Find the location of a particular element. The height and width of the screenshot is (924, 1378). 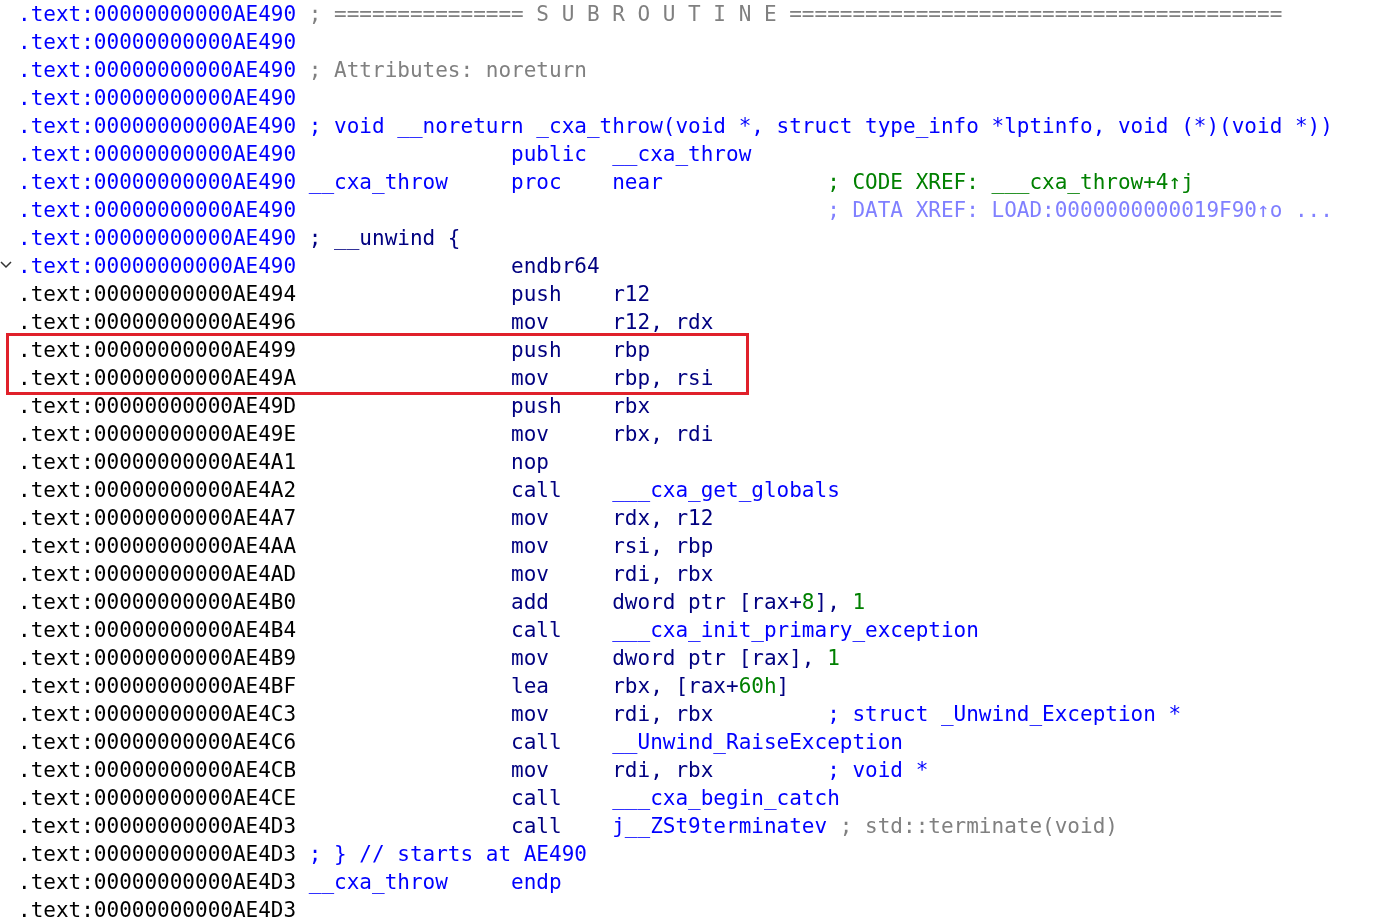

address-label: .text:00000000000AE4A7 is located at coordinates (157, 518).